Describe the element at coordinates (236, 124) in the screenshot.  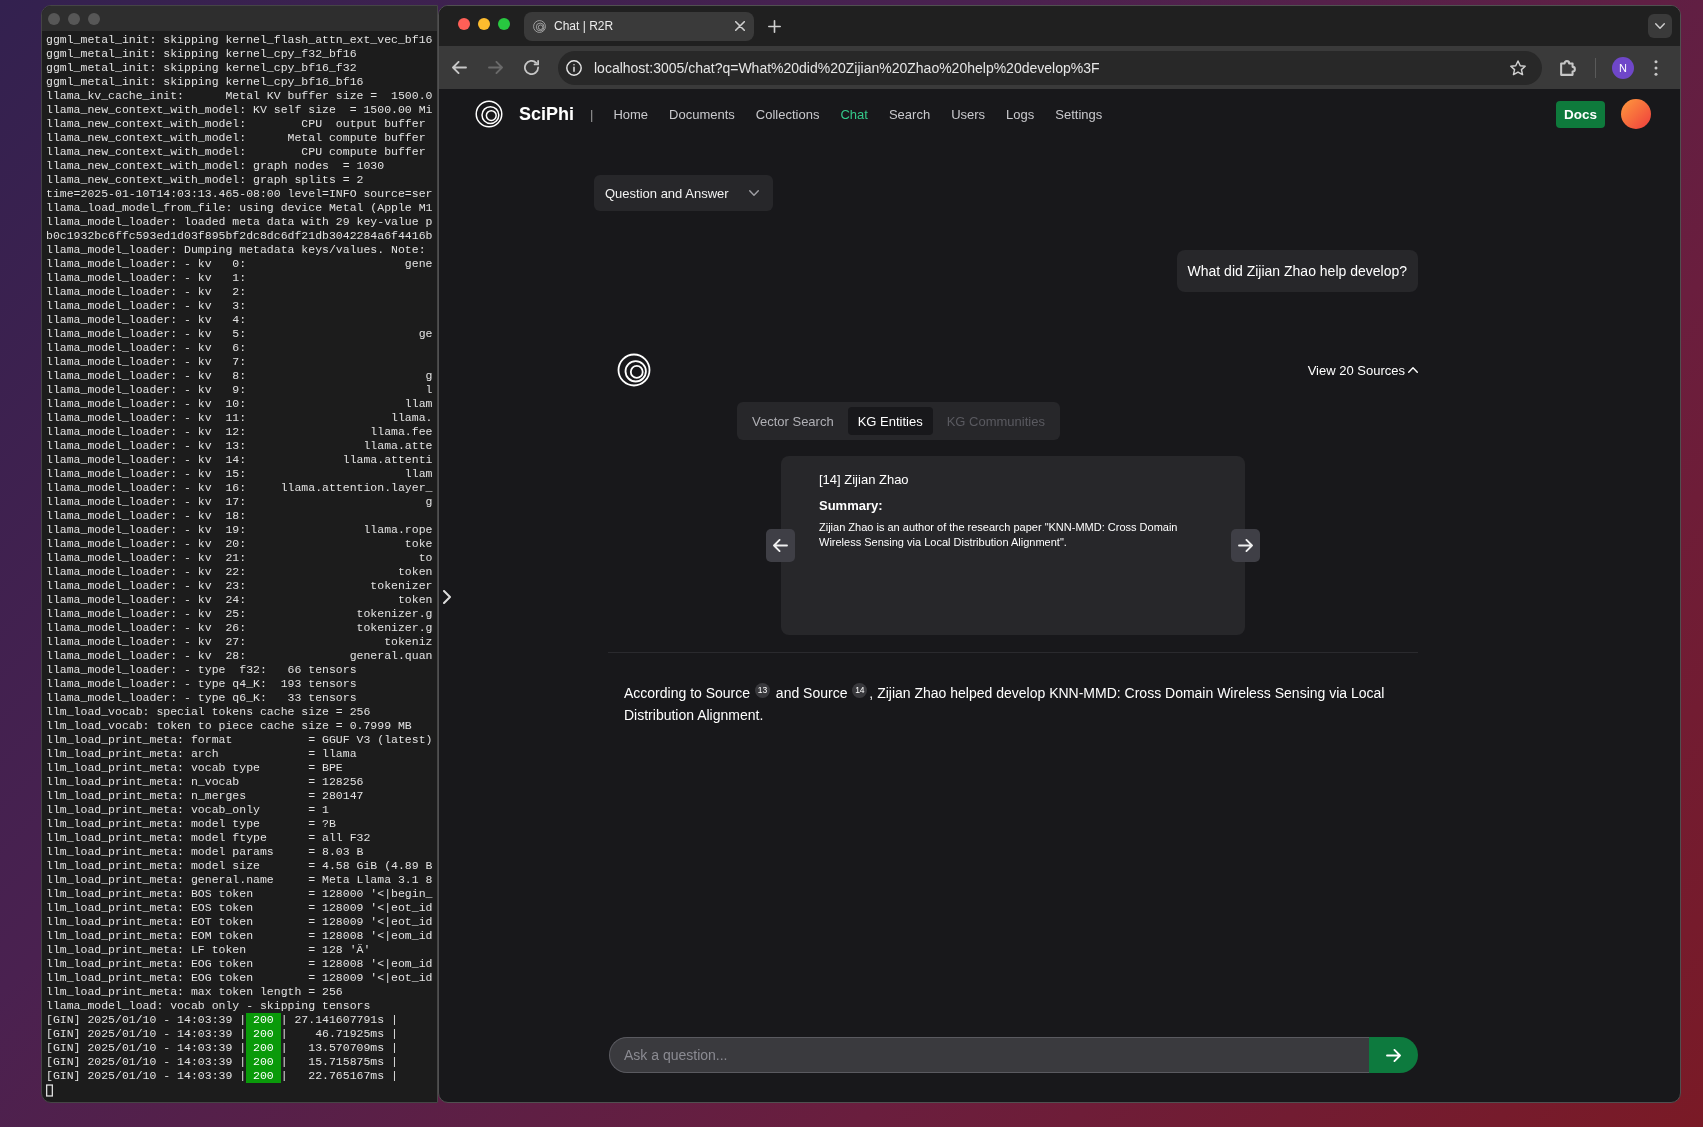
I see `log-line: llama_new_context_with_model: CPU output buffer` at that location.